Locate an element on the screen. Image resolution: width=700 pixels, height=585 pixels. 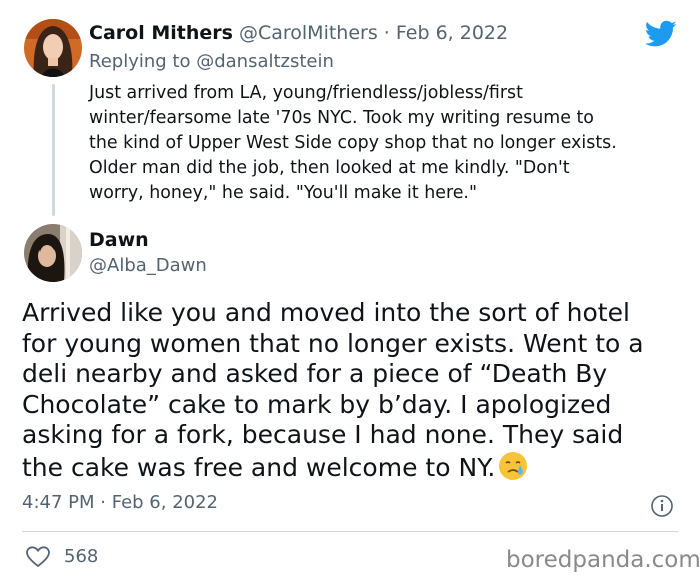
dawn-avatar is located at coordinates (53, 253).